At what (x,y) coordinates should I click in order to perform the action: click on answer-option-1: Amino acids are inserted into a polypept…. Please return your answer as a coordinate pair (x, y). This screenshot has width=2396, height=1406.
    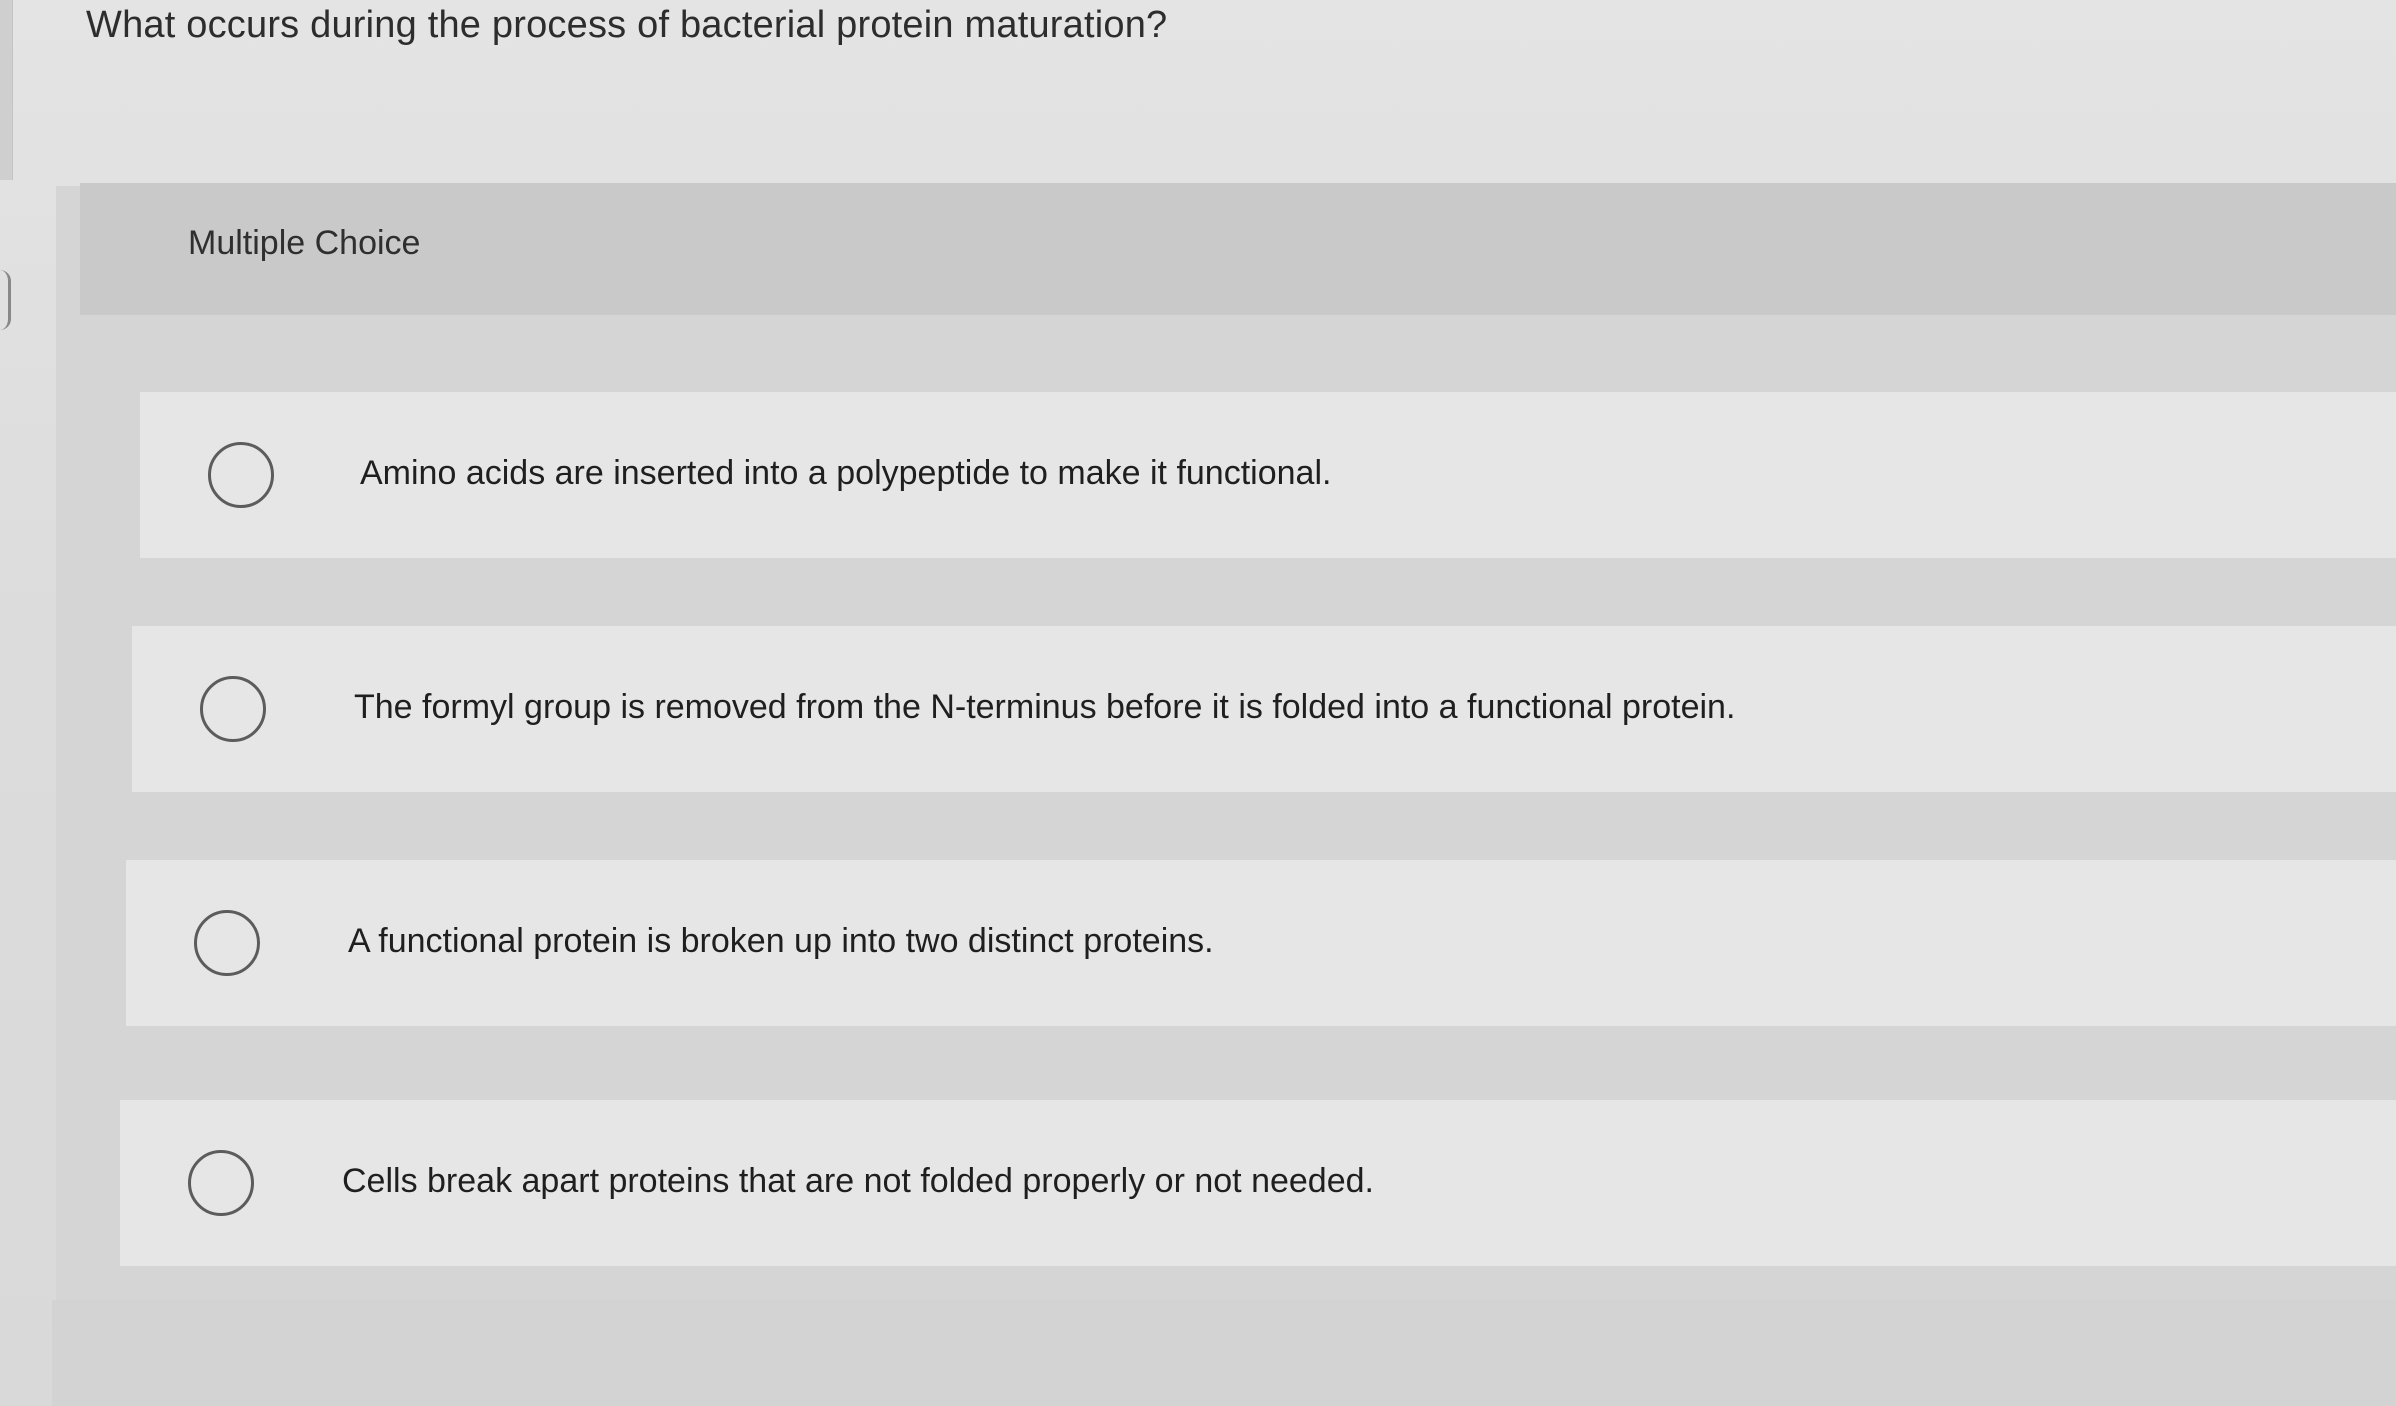
    Looking at the image, I should click on (1268, 475).